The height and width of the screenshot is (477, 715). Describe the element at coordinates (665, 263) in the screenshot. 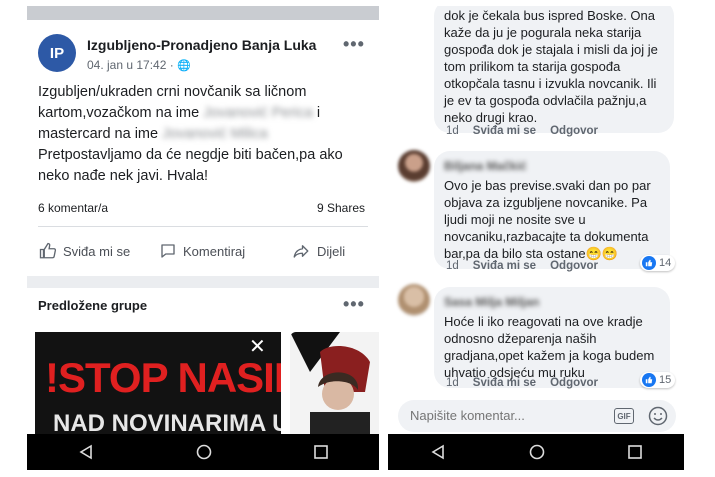

I see `comment-reaction-count-2: 14` at that location.